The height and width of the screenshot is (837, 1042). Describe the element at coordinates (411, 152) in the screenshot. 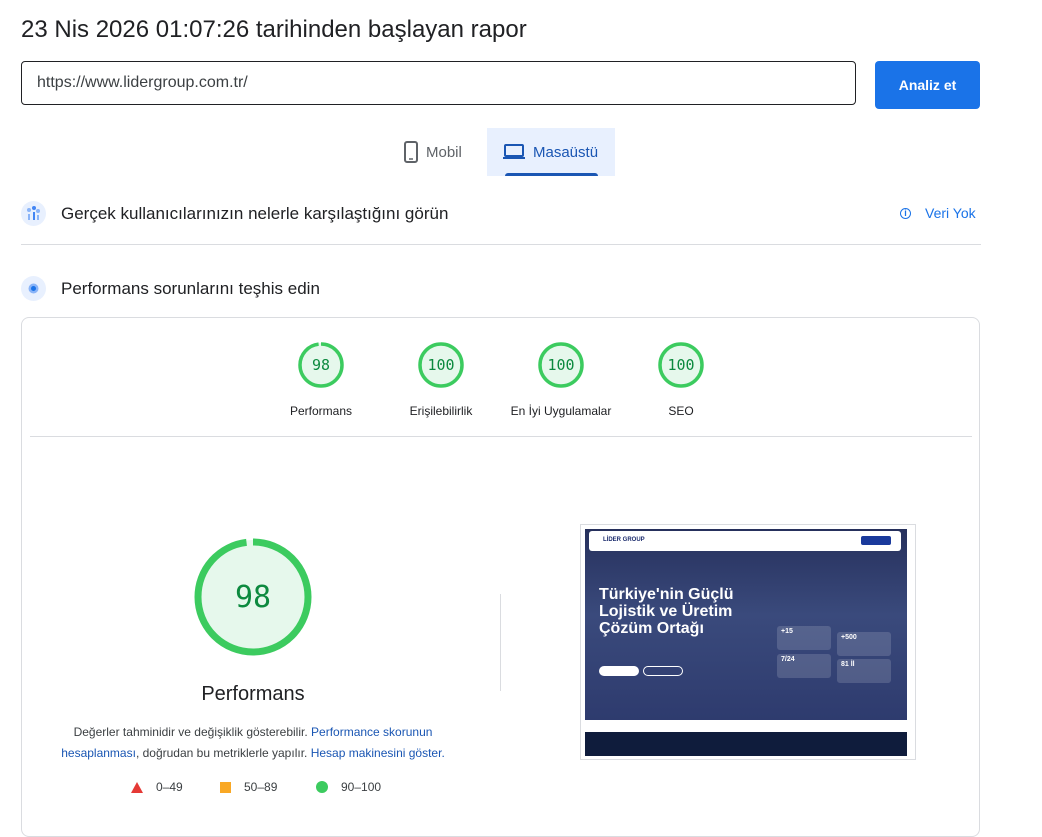

I see `phone-icon` at that location.